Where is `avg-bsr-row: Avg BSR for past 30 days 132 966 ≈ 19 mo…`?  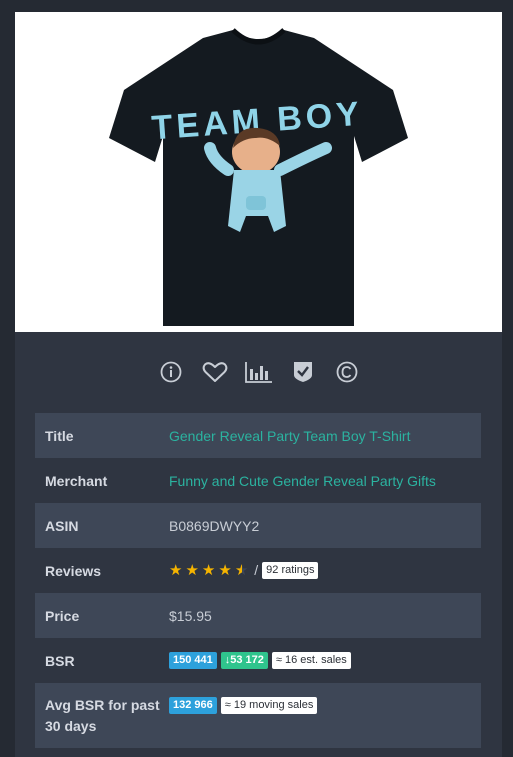
avg-bsr-row: Avg BSR for past 30 days 132 966 ≈ 19 mo… is located at coordinates (258, 715).